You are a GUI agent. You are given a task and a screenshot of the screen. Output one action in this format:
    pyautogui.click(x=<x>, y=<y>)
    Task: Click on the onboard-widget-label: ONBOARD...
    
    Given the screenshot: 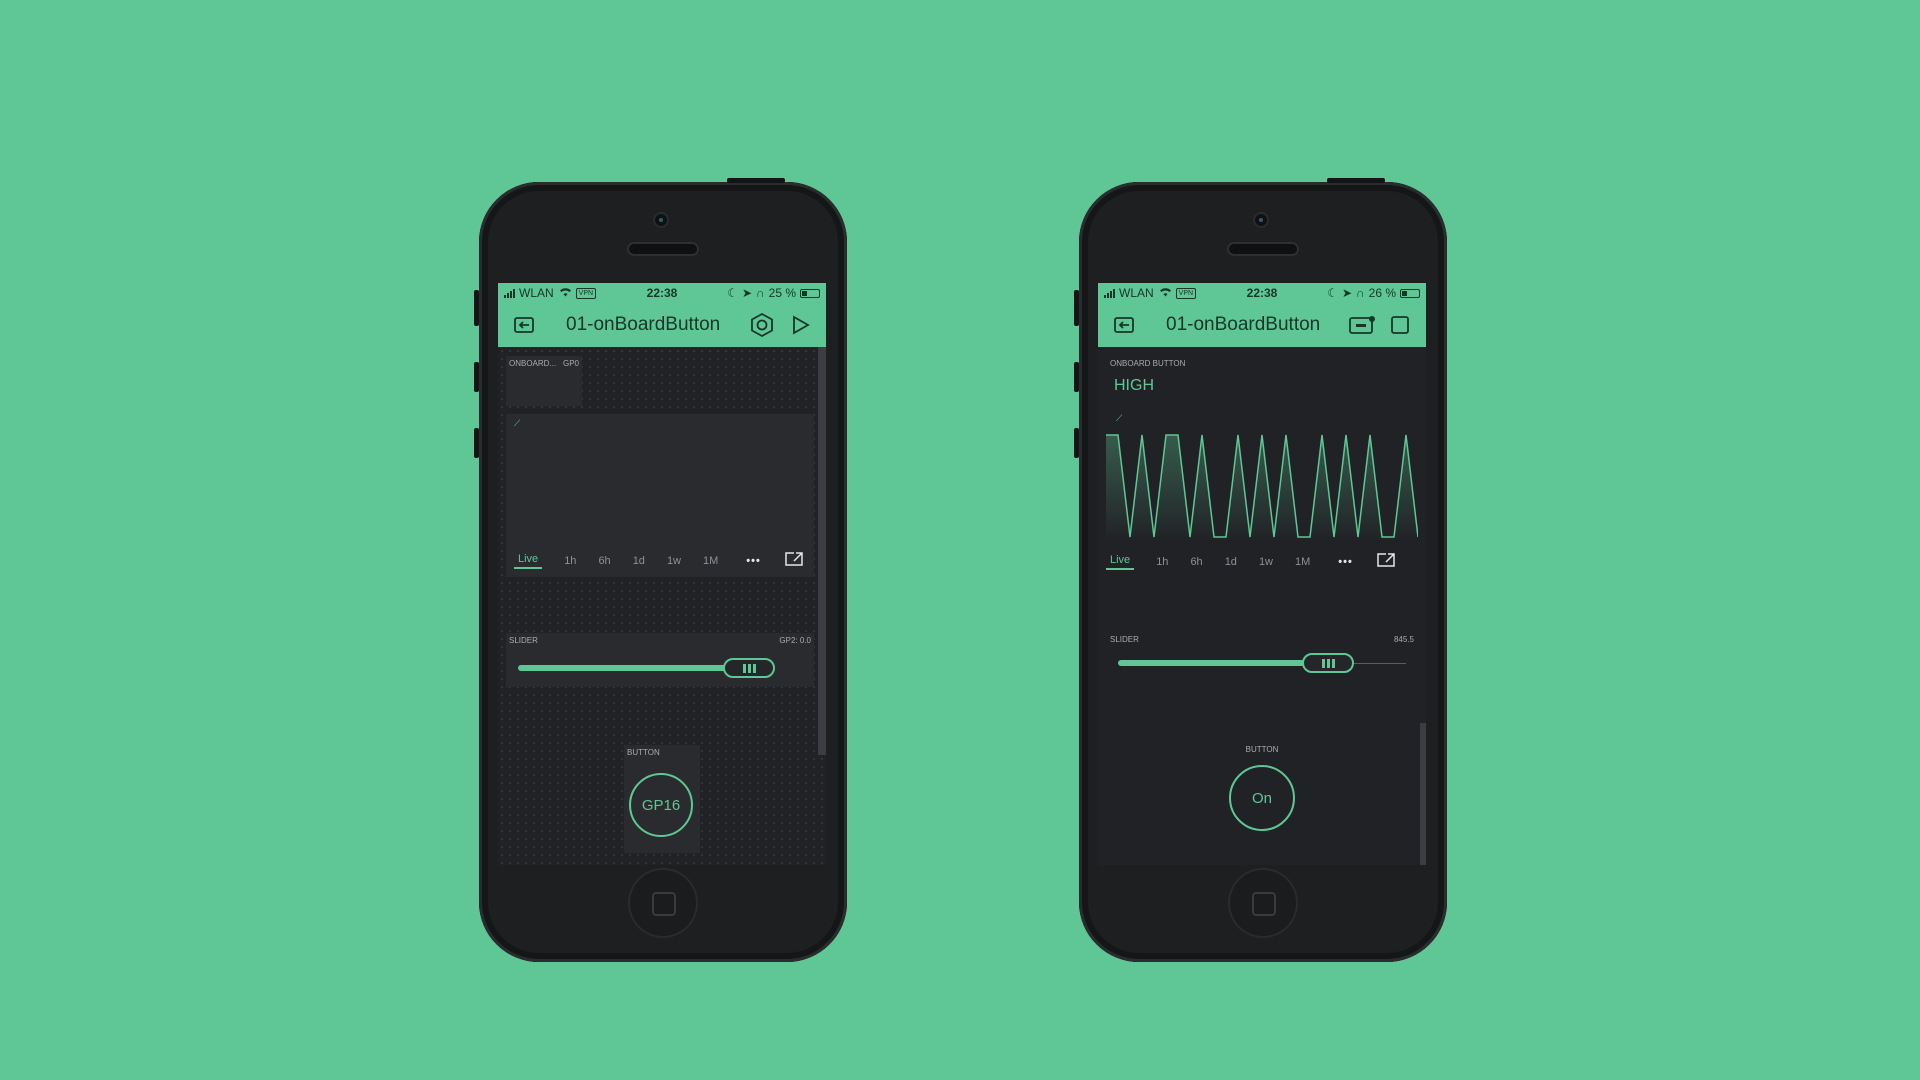 What is the action you would take?
    pyautogui.click(x=533, y=363)
    